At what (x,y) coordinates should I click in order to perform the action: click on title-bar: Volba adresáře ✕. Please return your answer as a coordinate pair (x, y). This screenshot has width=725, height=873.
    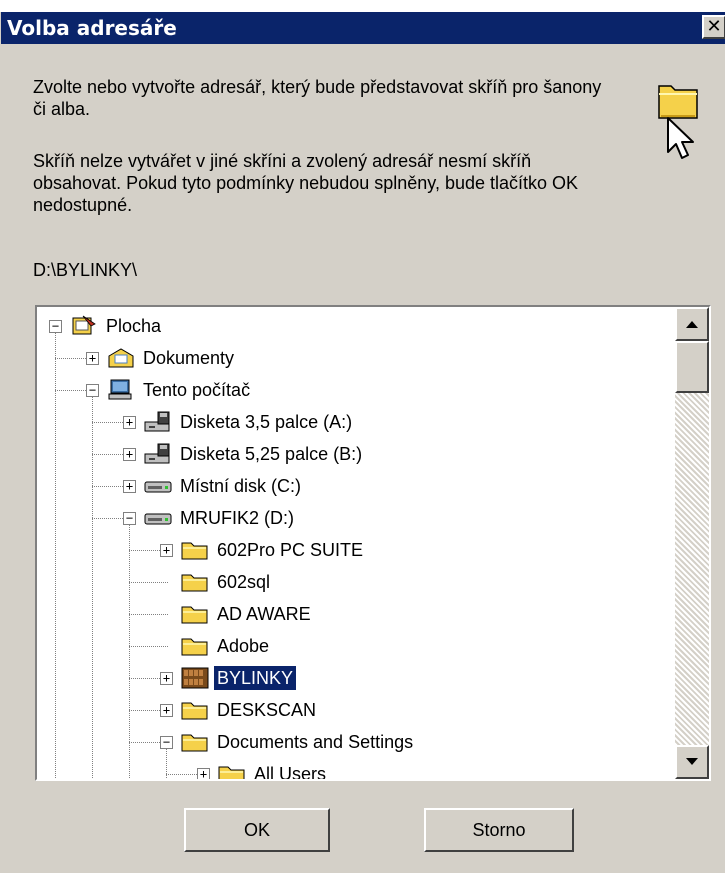
    Looking at the image, I should click on (363, 28).